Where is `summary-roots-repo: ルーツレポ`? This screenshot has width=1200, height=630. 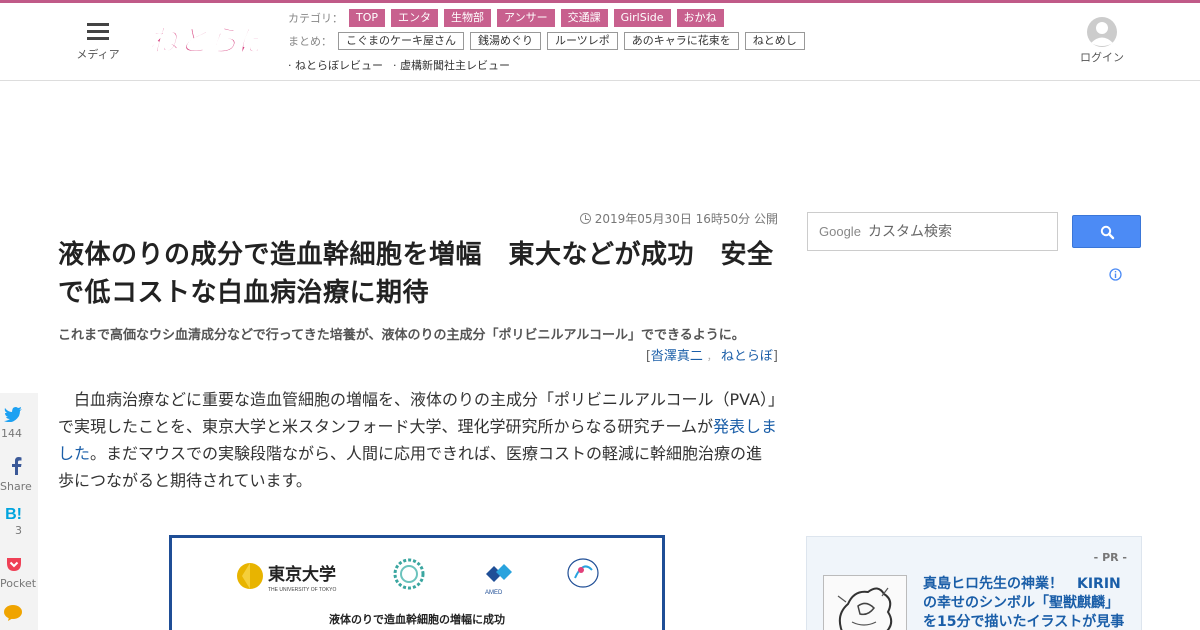
summary-roots-repo: ルーツレポ is located at coordinates (582, 41).